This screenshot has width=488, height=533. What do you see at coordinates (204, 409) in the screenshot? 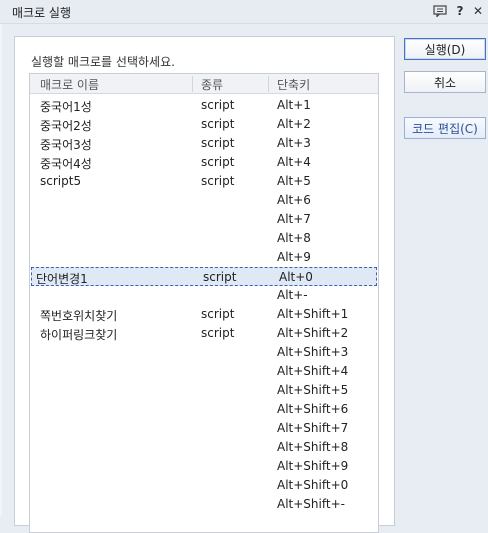
I see `table-row: Alt+Shift+6` at bounding box center [204, 409].